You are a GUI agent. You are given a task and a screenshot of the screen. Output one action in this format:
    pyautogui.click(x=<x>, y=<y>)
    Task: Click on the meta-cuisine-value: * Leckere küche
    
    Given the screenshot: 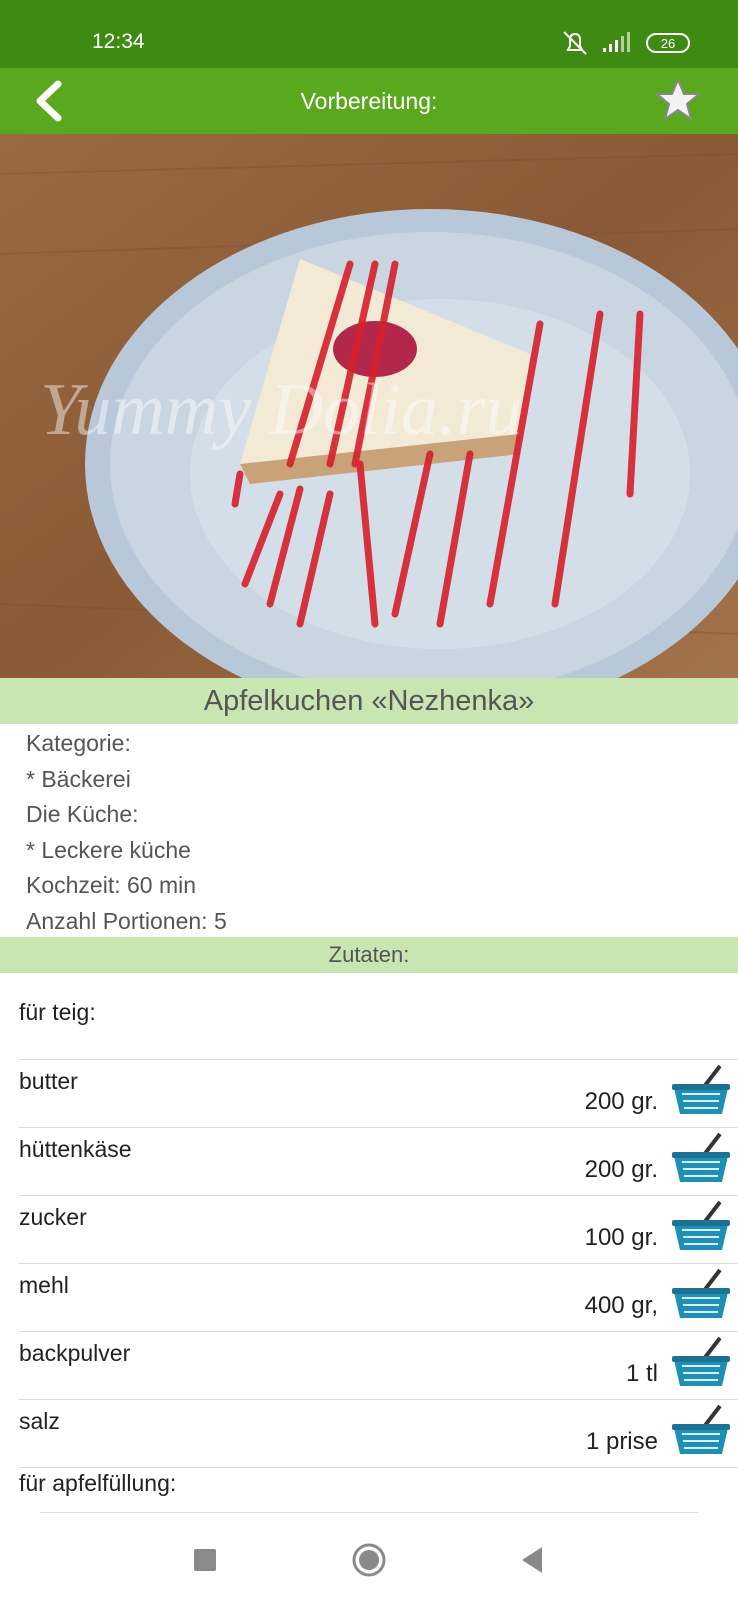 What is the action you would take?
    pyautogui.click(x=108, y=849)
    